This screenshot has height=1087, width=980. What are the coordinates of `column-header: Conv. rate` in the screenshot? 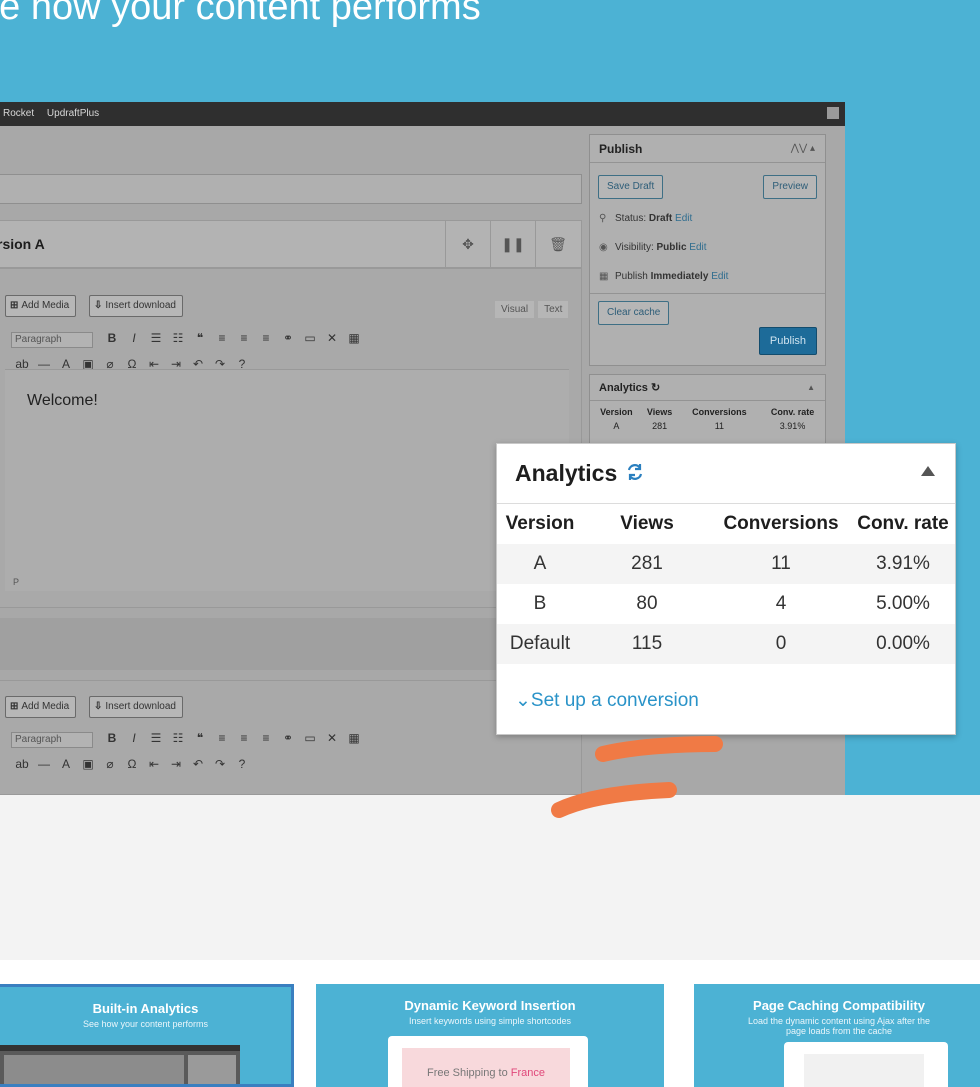 It's located at (792, 412).